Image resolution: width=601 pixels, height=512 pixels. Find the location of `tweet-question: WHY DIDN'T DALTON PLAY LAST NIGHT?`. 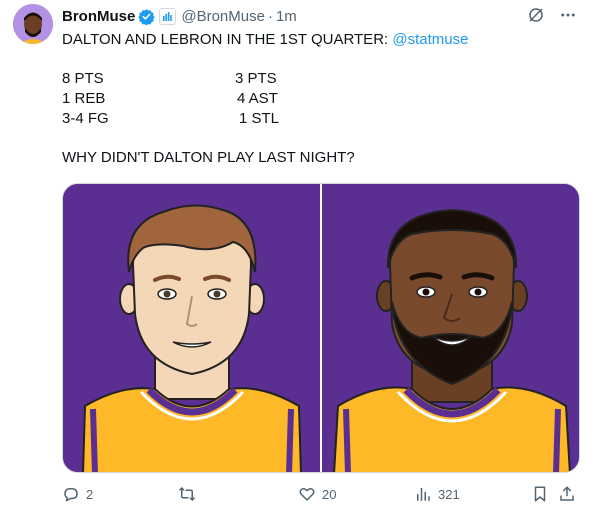

tweet-question: WHY DIDN'T DALTON PLAY LAST NIGHT? is located at coordinates (208, 157).